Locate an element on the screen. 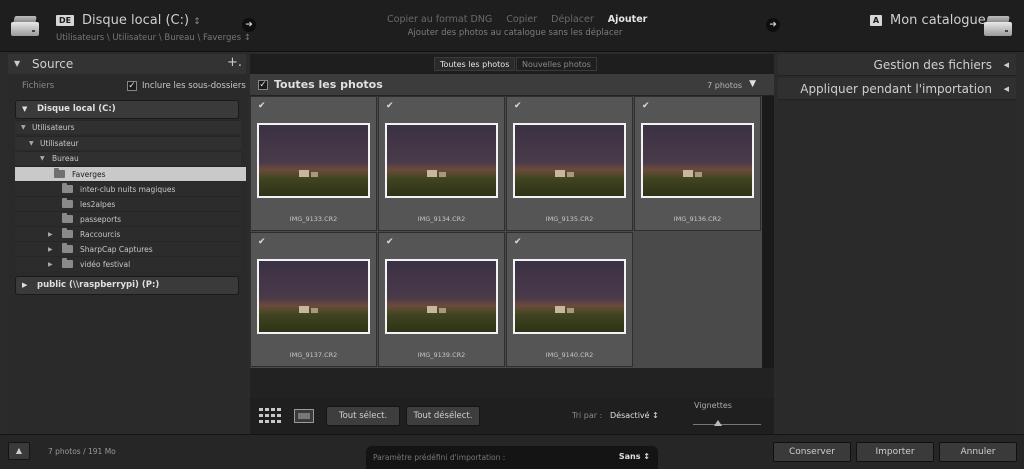 This screenshot has width=1024, height=469. mode-copy-dng: Copier au format DNG is located at coordinates (439, 19).